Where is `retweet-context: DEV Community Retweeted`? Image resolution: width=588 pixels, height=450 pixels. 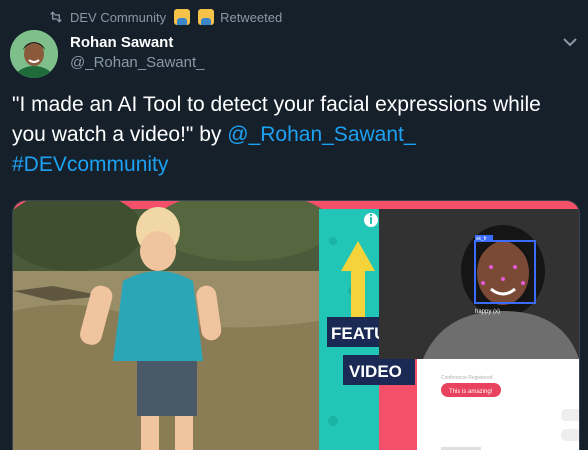
retweet-context: DEV Community Retweeted is located at coordinates (165, 17).